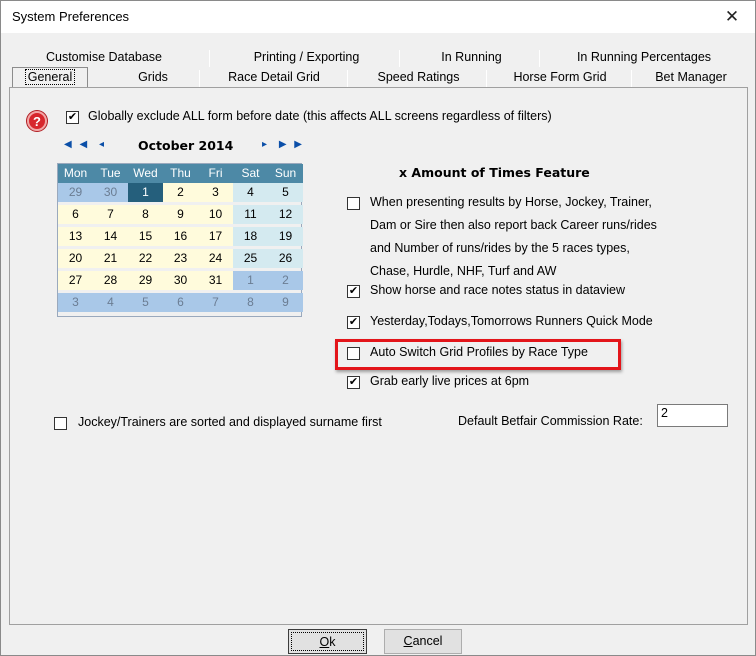 Image resolution: width=756 pixels, height=656 pixels. What do you see at coordinates (463, 271) in the screenshot?
I see `career-runs-line: Chase, Hurdle, NHF, Turf and AW` at bounding box center [463, 271].